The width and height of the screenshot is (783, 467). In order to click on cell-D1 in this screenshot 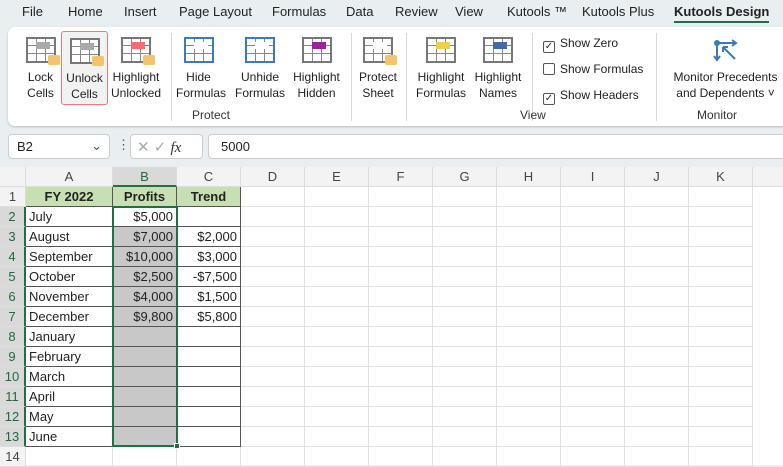, I will do `click(273, 197)`.